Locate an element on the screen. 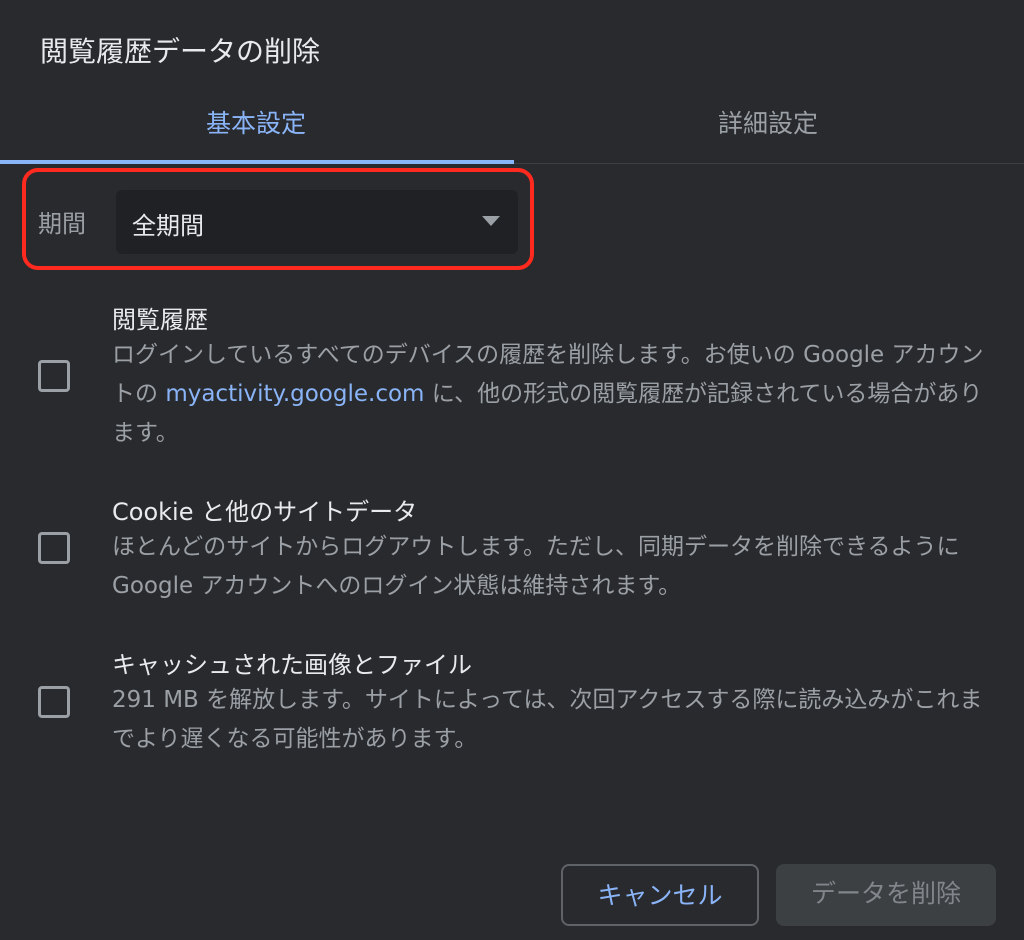  cookies-title: Cookie と他のサイトデータ is located at coordinates (265, 512).